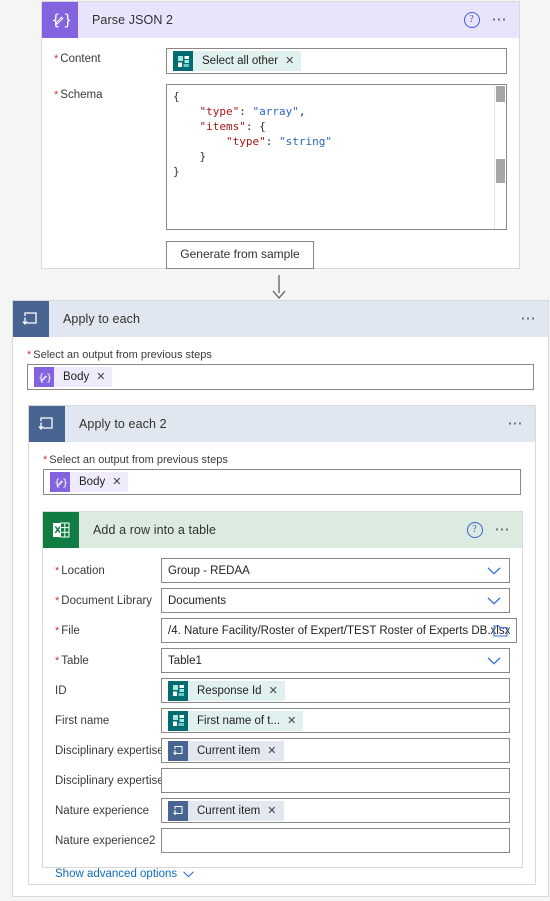  What do you see at coordinates (335, 600) in the screenshot?
I see `field-input: Documents` at bounding box center [335, 600].